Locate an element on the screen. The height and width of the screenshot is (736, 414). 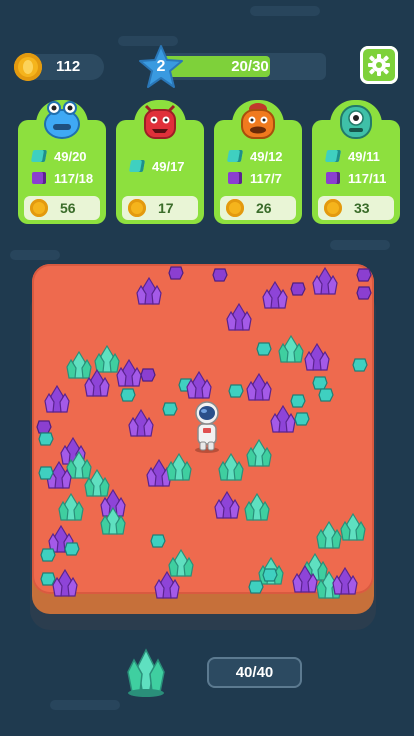
coin-counter: 112 is located at coordinates (59, 67).